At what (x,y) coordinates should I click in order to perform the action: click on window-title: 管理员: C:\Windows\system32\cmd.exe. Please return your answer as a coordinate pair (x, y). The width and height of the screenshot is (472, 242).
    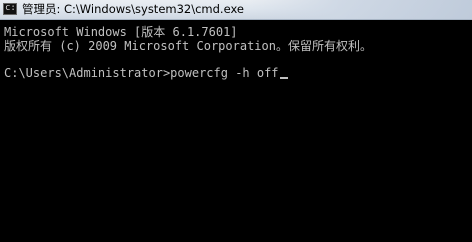
    Looking at the image, I should click on (133, 9).